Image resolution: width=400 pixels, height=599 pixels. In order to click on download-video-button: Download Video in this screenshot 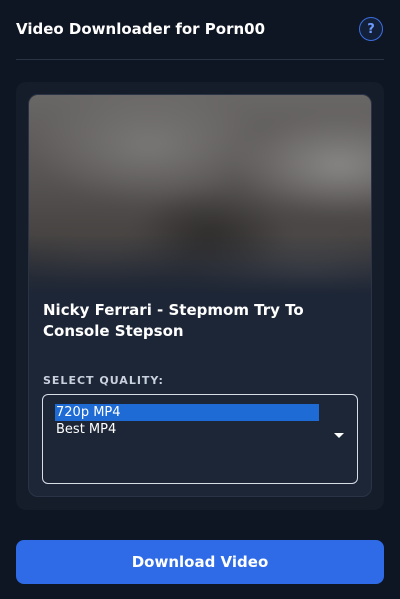, I will do `click(200, 562)`.